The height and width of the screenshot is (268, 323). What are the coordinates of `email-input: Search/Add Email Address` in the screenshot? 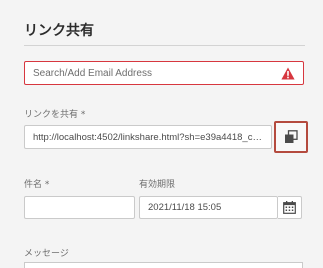 It's located at (164, 73).